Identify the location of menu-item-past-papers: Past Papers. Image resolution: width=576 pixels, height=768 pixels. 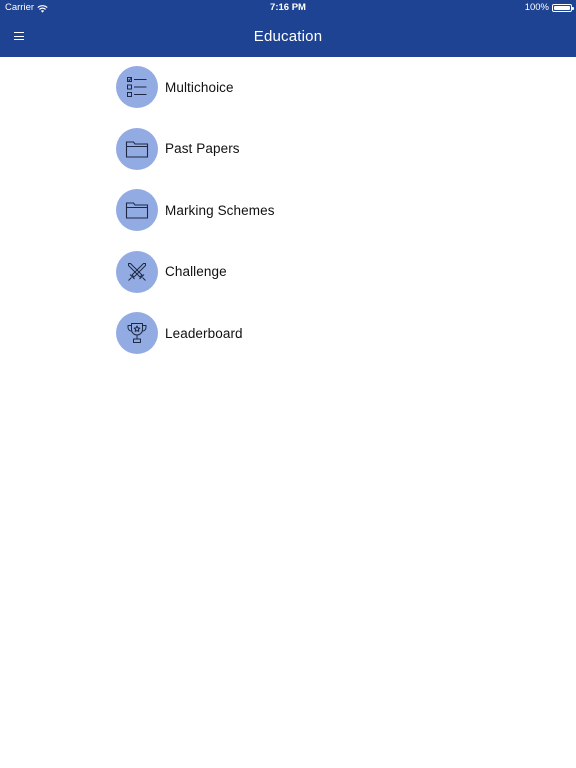
(195, 148).